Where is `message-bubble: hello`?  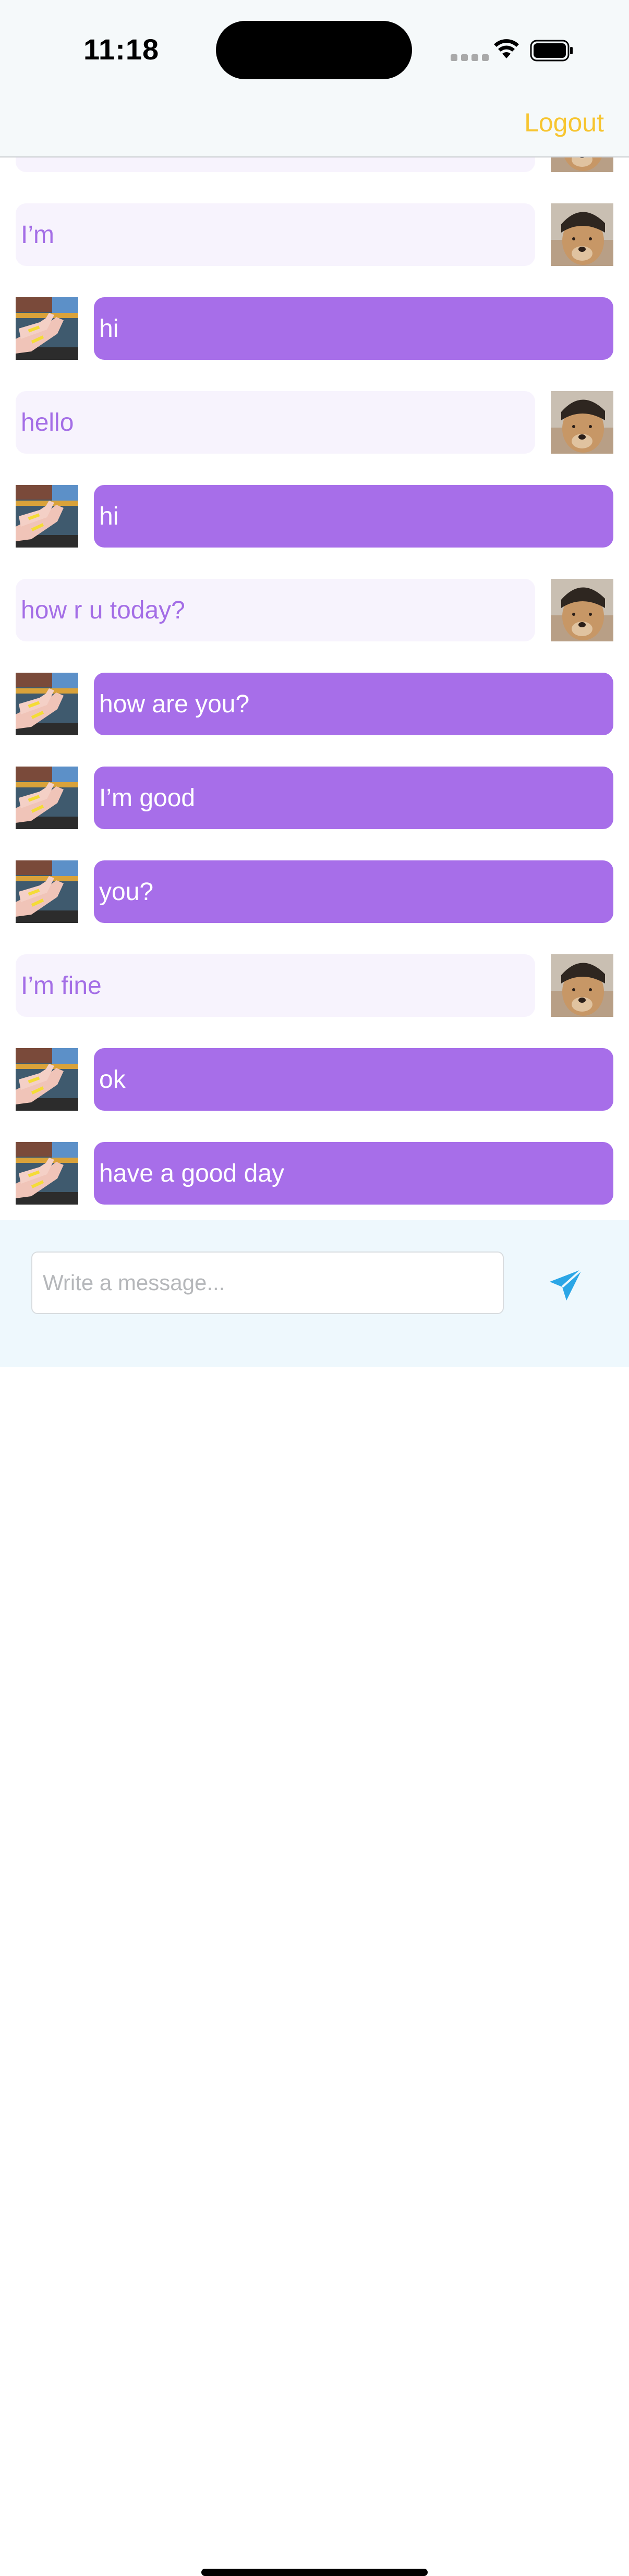
message-bubble: hello is located at coordinates (275, 422).